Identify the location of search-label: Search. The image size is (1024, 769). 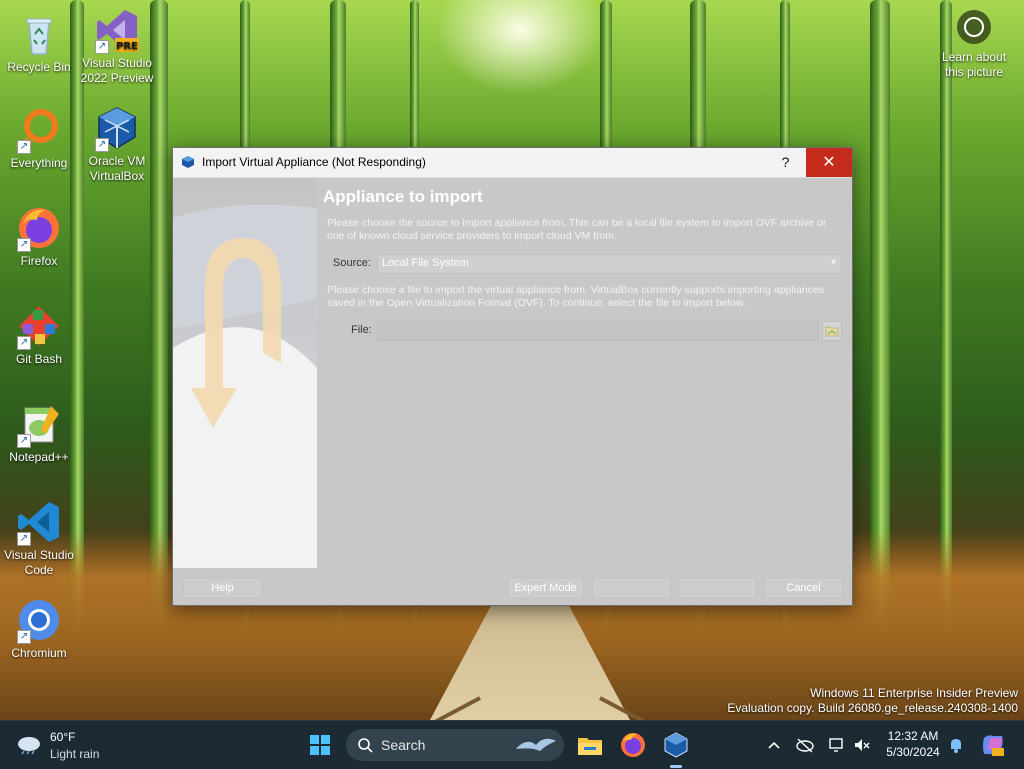
(403, 745).